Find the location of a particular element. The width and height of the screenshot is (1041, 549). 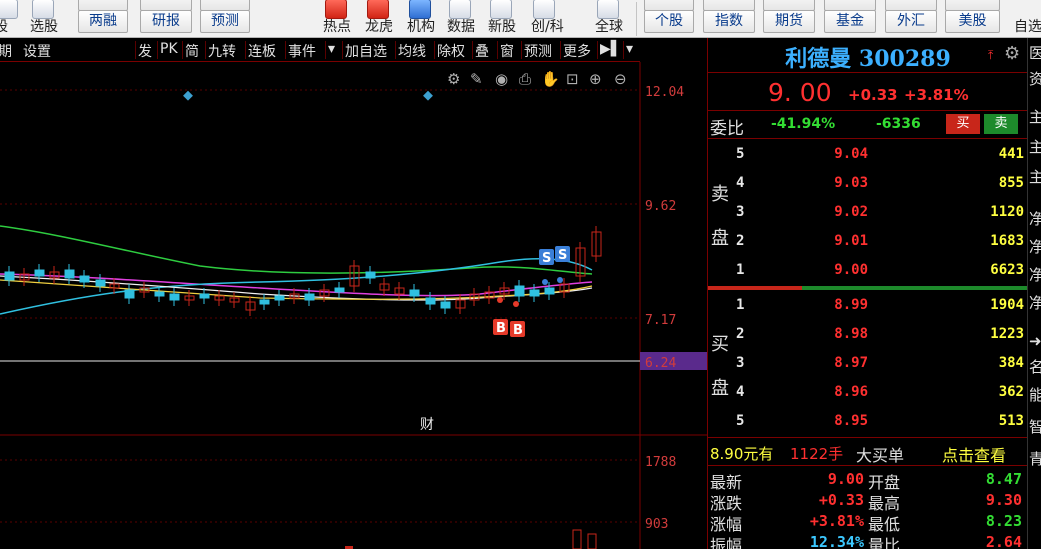

volume-bar is located at coordinates (577, 539).